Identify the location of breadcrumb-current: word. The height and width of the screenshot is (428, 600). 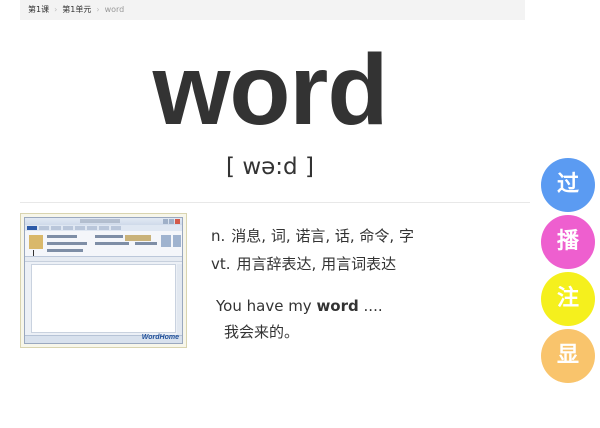
(114, 9).